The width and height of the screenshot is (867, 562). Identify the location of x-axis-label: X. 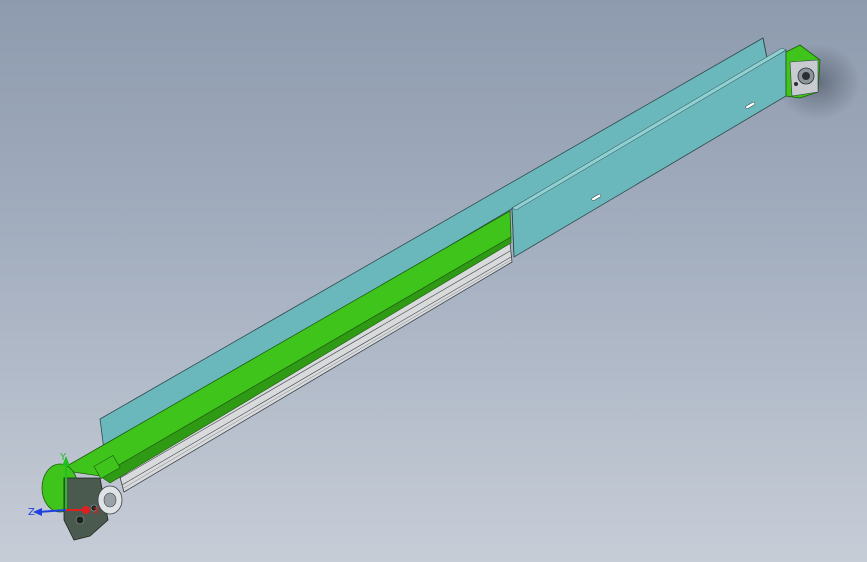
(96, 511).